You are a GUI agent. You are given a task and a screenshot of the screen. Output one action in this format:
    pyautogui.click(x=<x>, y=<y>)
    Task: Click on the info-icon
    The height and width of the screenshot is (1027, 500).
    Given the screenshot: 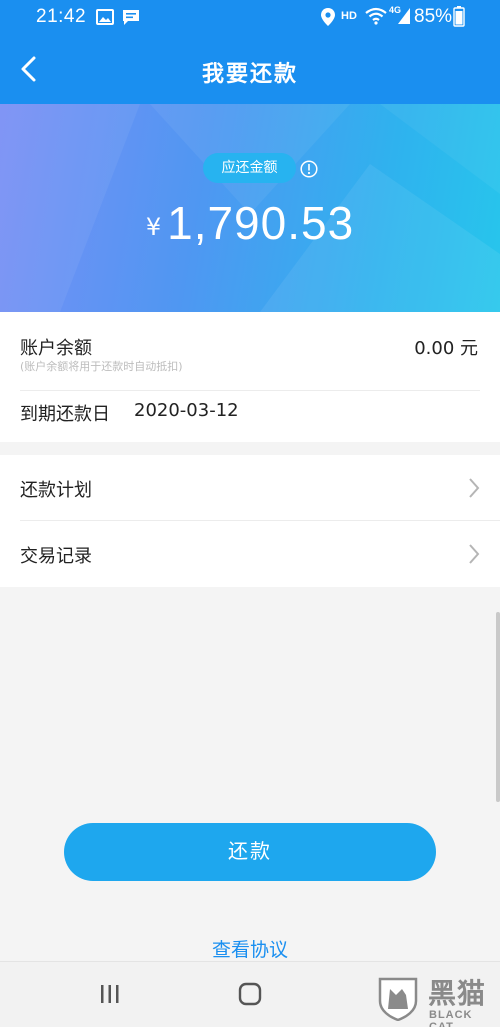 What is the action you would take?
    pyautogui.click(x=309, y=169)
    